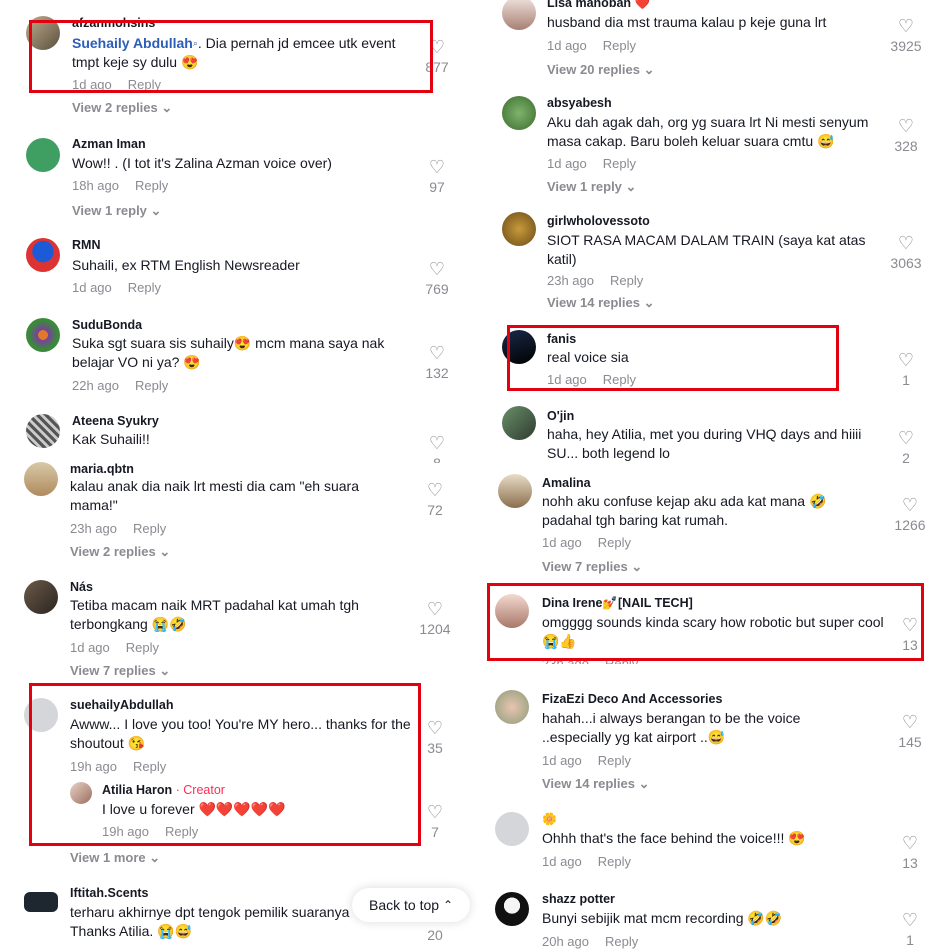 The width and height of the screenshot is (950, 950). Describe the element at coordinates (107, 325) in the screenshot. I see `comment-username: SuduBonda` at that location.